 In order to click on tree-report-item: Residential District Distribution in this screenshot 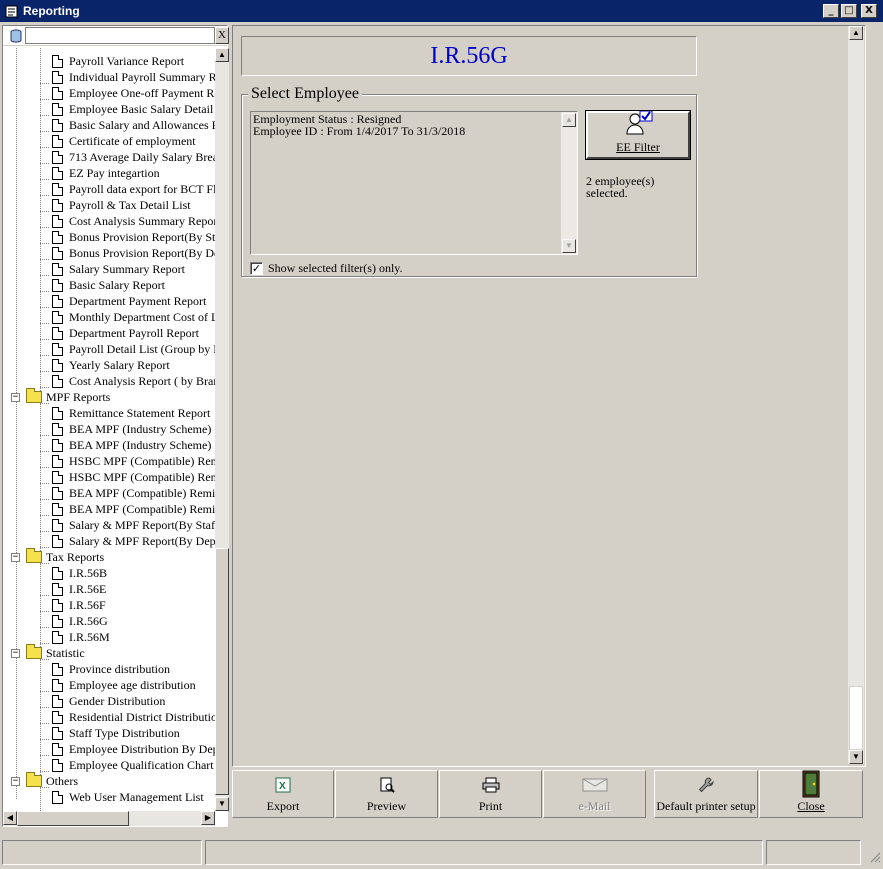, I will do `click(133, 717)`.